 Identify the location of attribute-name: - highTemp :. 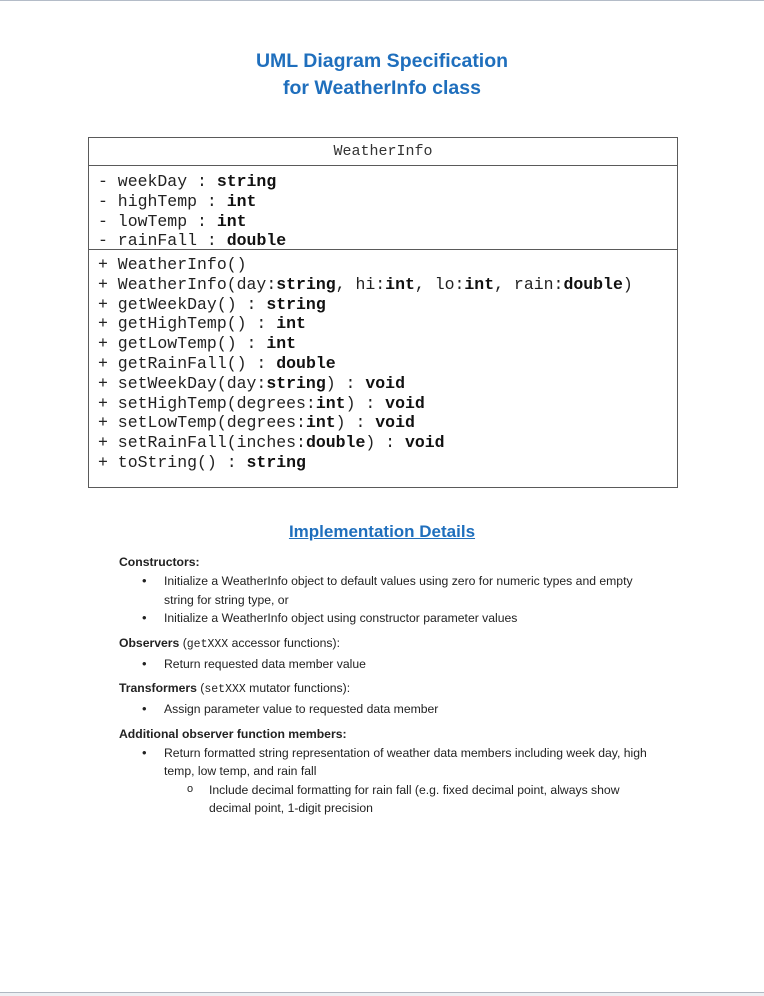
(162, 201).